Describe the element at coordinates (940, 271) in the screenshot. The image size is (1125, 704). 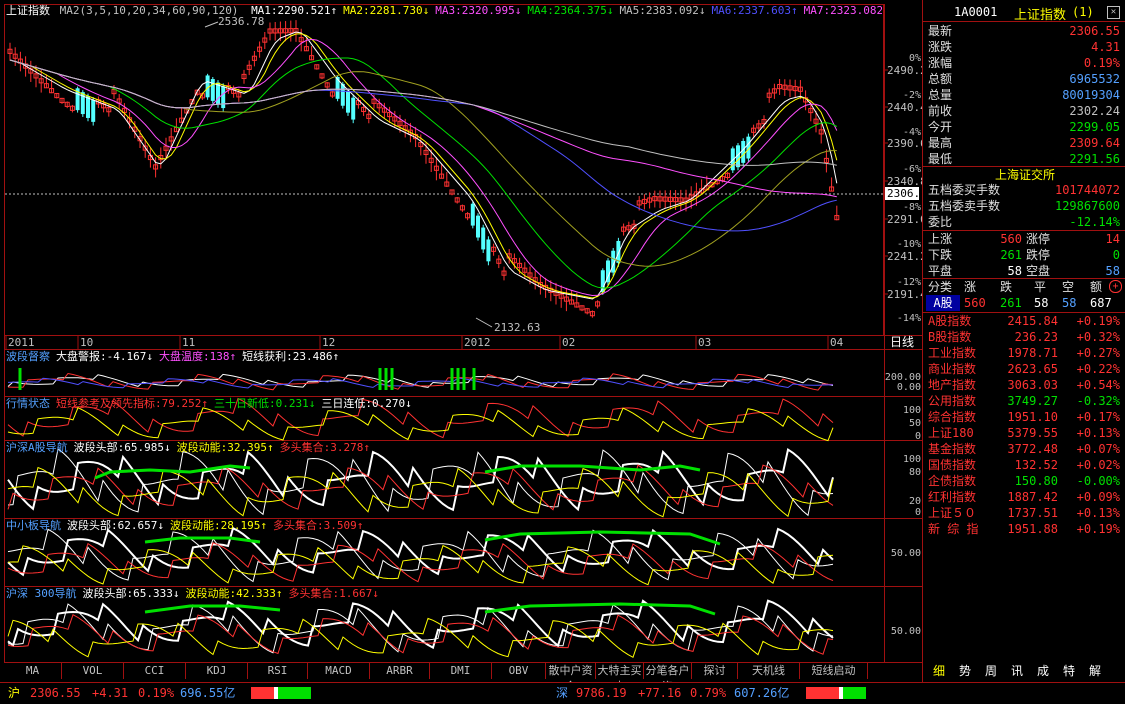
I see `breadth-cell: 平盘` at that location.